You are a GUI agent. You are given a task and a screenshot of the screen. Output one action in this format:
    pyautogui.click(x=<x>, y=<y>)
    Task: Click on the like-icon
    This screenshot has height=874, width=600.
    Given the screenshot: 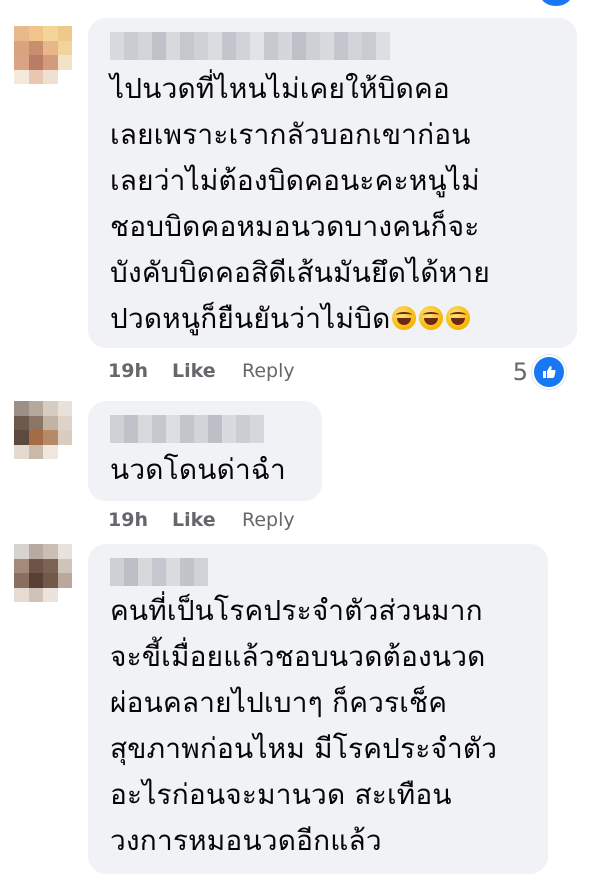 What is the action you would take?
    pyautogui.click(x=549, y=372)
    